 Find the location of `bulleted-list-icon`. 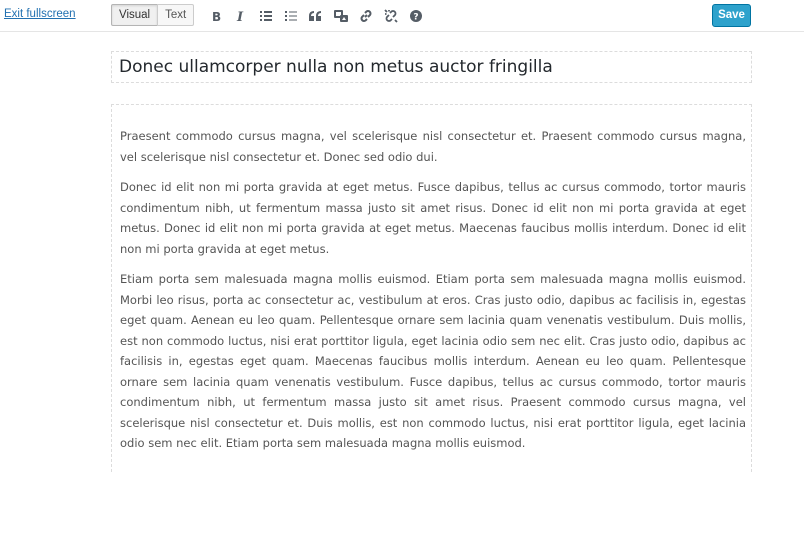

bulleted-list-icon is located at coordinates (265, 16).